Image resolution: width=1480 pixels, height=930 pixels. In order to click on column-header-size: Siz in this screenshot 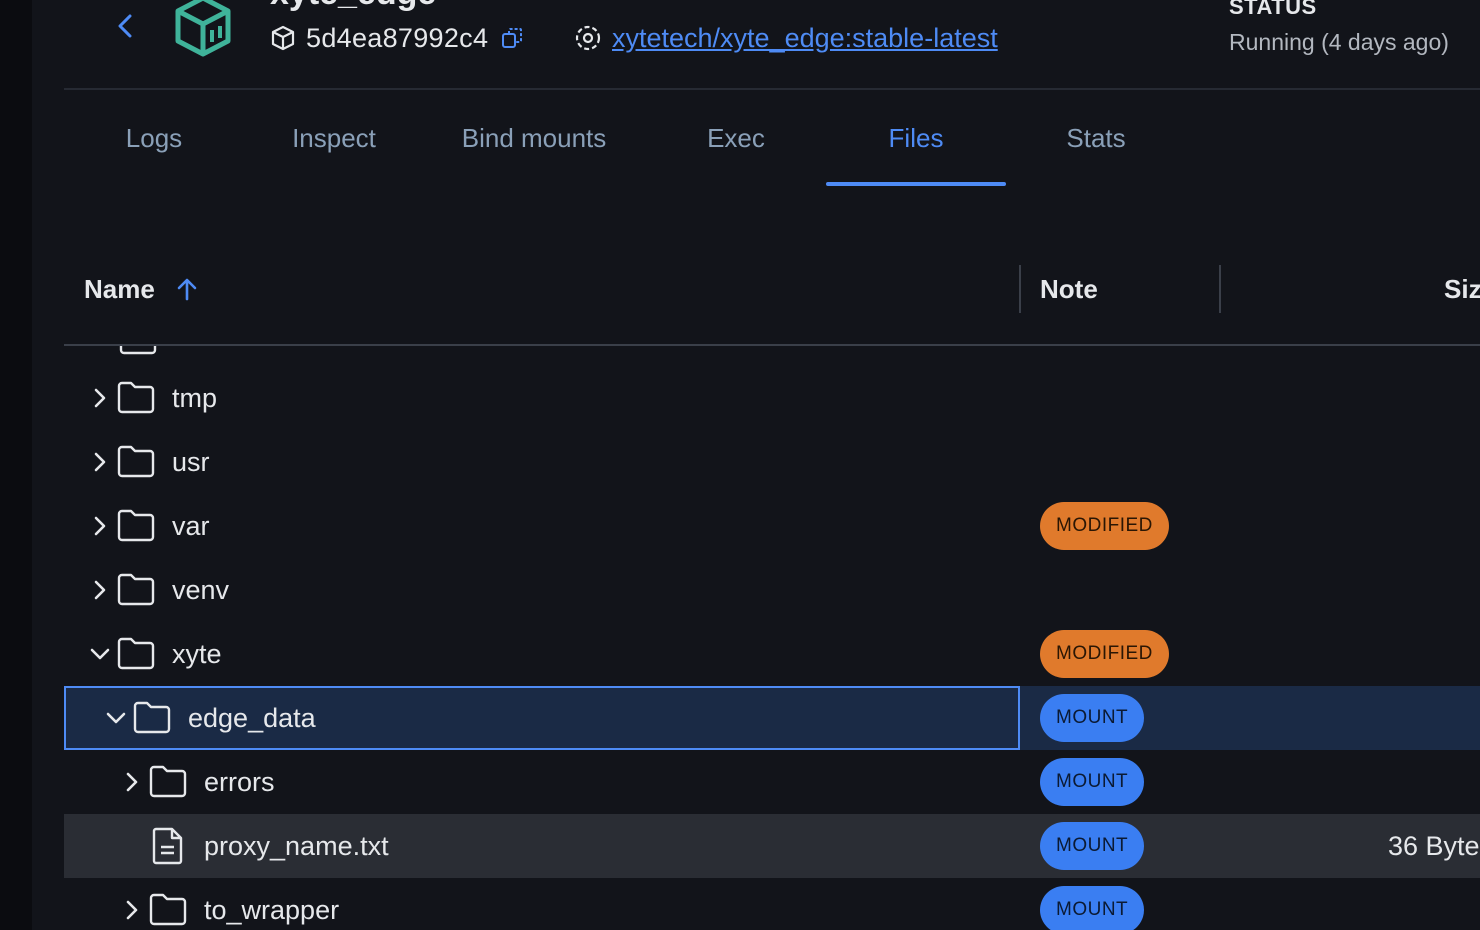, I will do `click(1462, 289)`.